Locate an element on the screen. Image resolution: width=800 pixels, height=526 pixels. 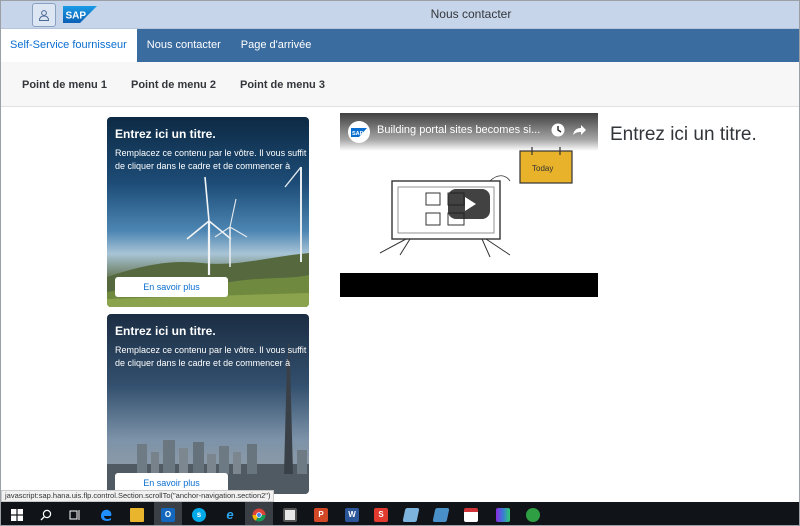
windows-taskbar: O s e P W S is located at coordinates (400, 513).